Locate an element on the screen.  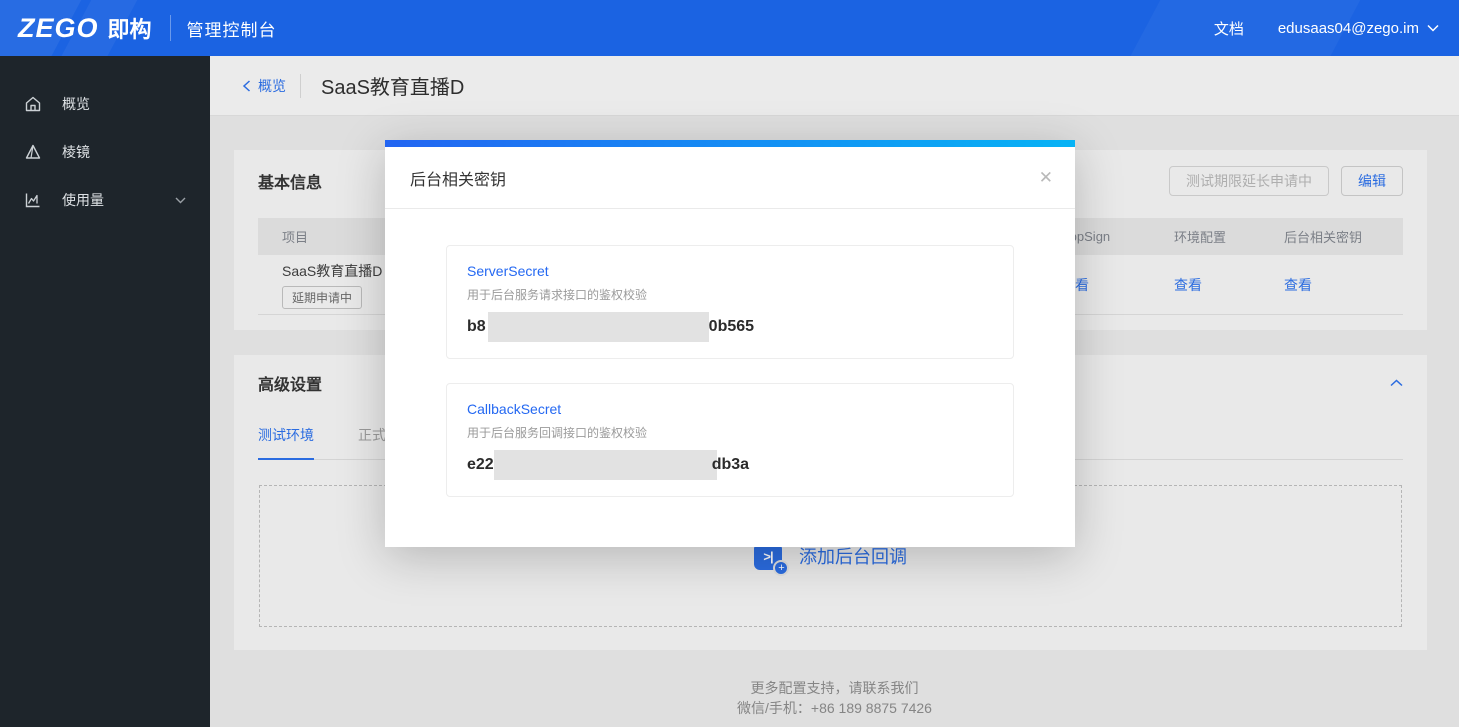
header-divider is located at coordinates (170, 28).